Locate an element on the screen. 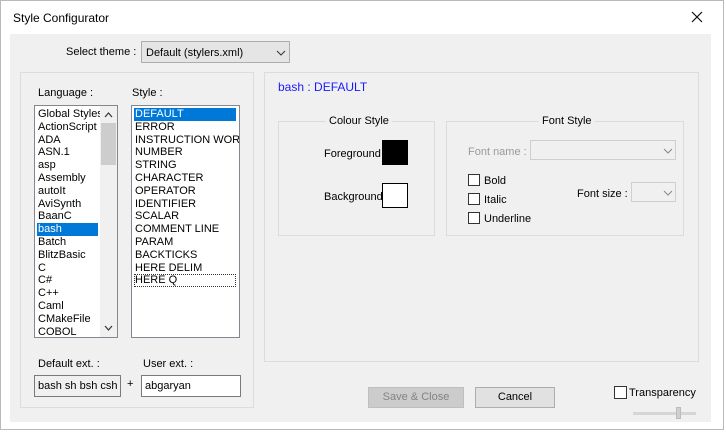  scroll-up-icon is located at coordinates (108, 115).